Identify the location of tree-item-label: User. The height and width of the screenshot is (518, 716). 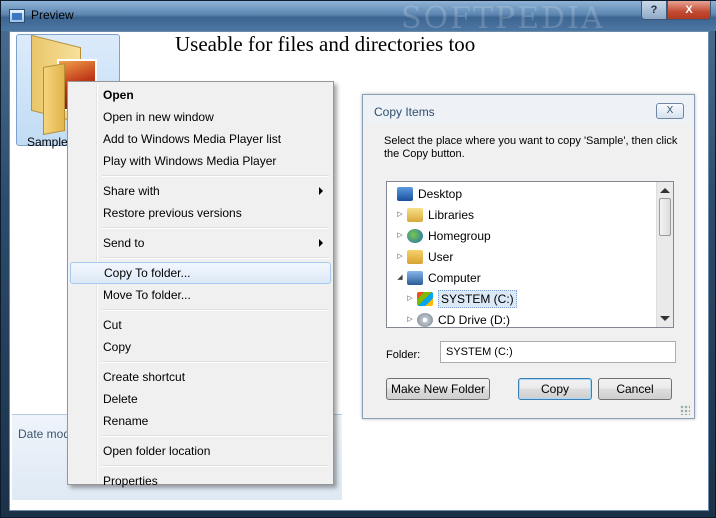
(441, 257).